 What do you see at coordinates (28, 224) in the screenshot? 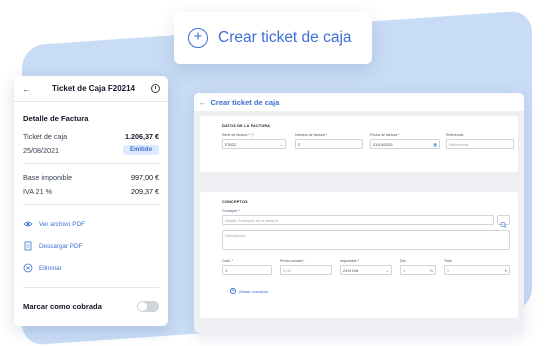
I see `eye-icon` at bounding box center [28, 224].